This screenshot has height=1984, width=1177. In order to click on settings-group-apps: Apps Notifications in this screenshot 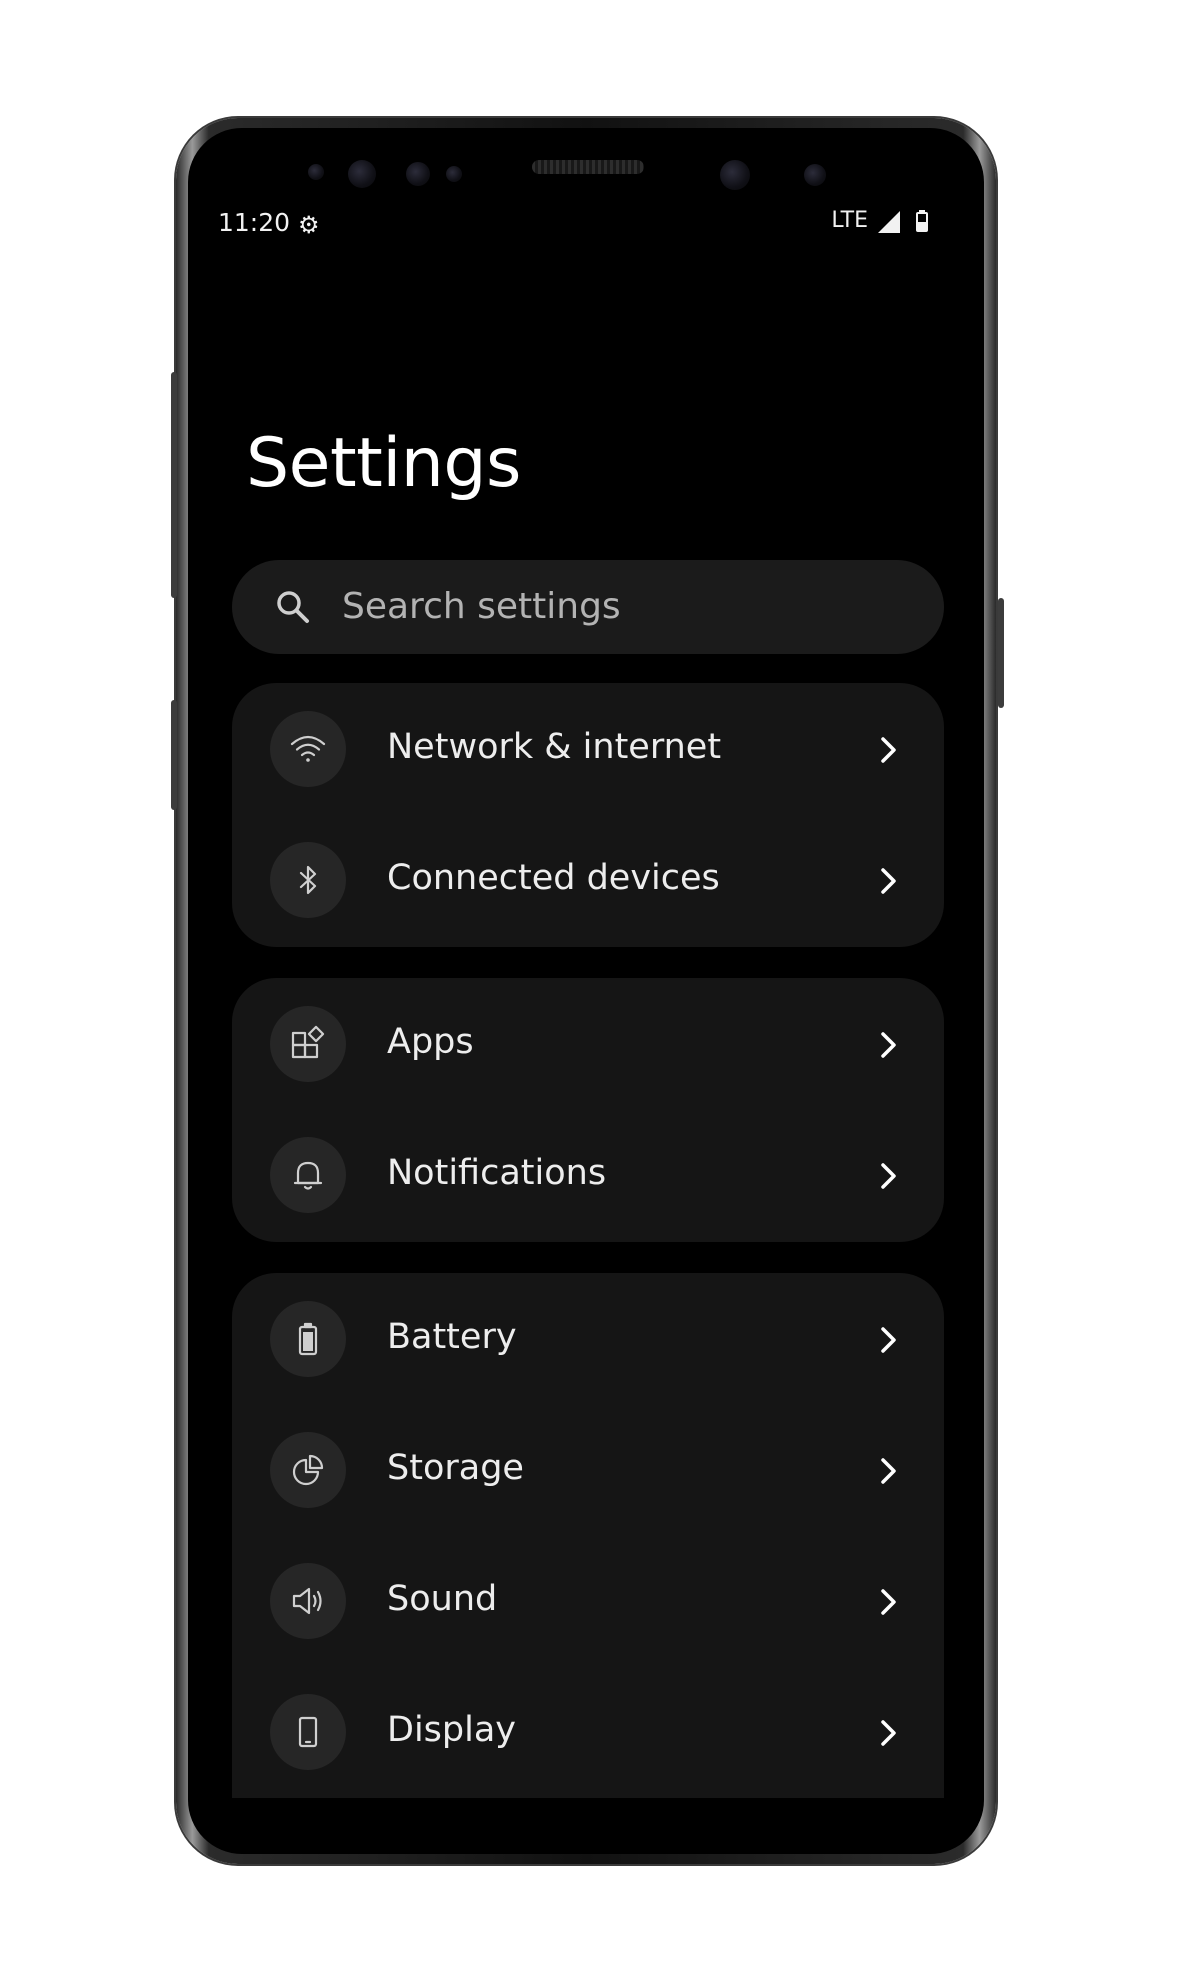, I will do `click(588, 1110)`.